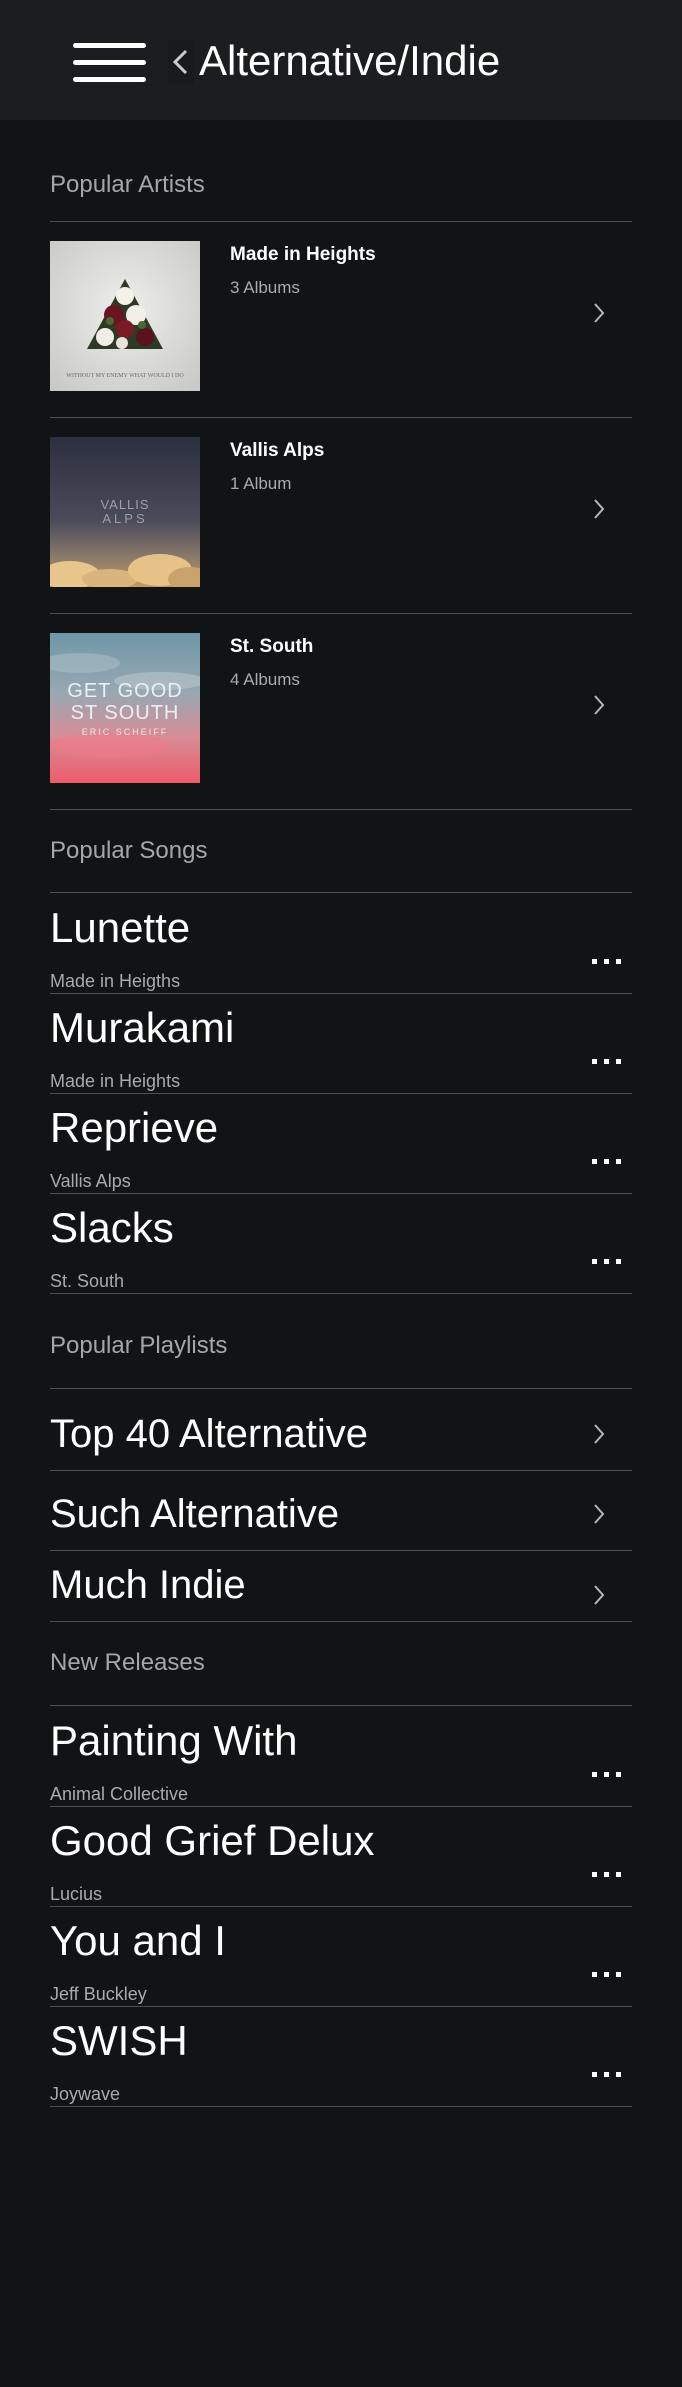  Describe the element at coordinates (212, 1840) in the screenshot. I see `release-title: Good Grief Delux` at that location.